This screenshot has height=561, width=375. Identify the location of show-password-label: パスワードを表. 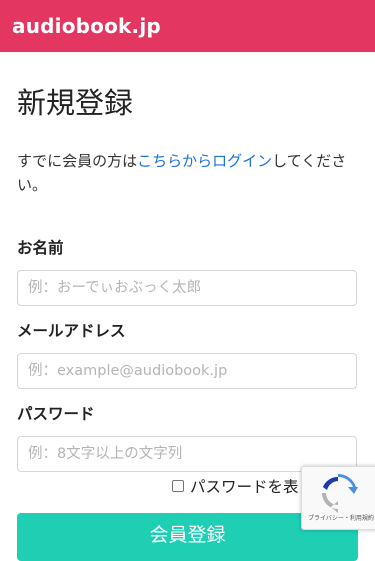
(244, 487).